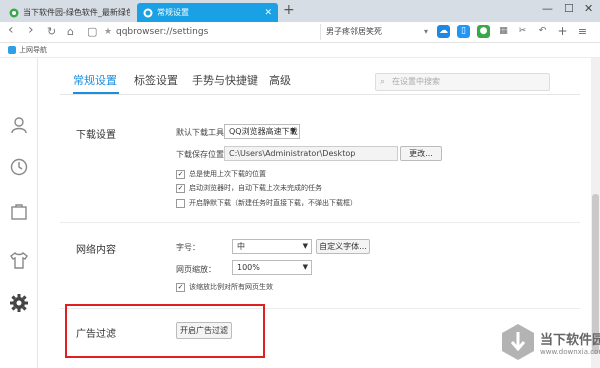 The height and width of the screenshot is (368, 600). Describe the element at coordinates (200, 132) in the screenshot. I see `default-download-tool-label: 默认下载工具` at that location.